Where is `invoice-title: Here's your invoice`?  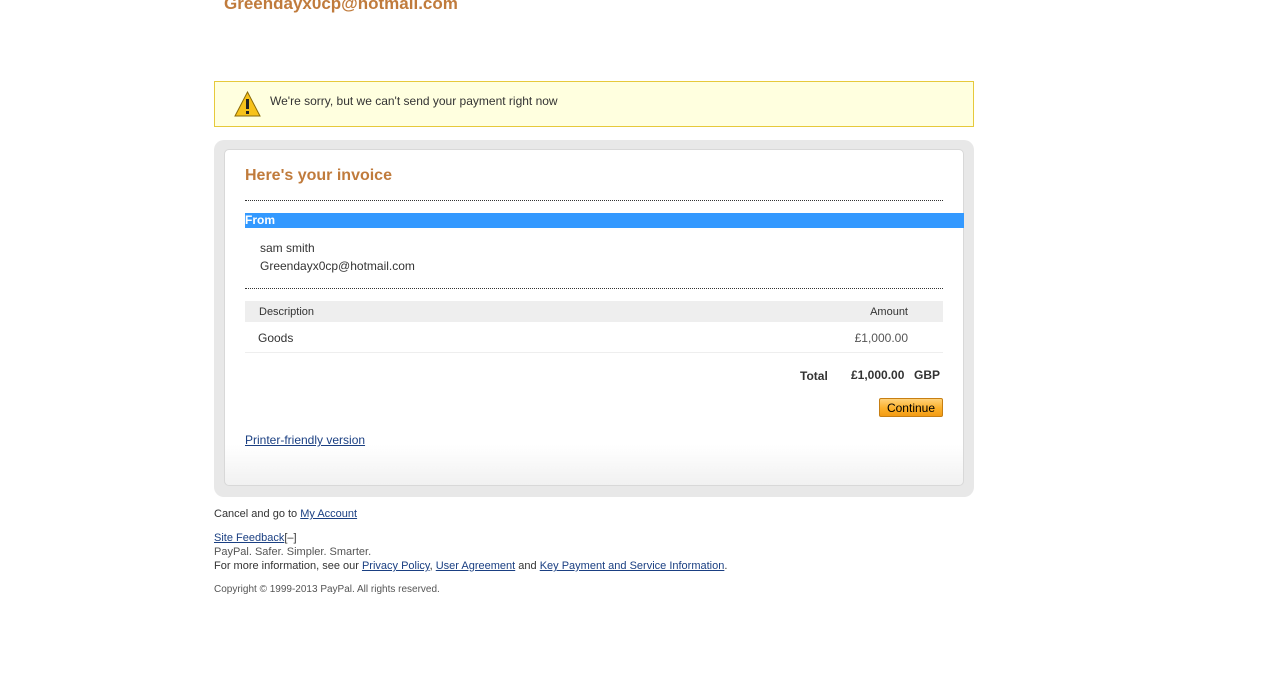 invoice-title: Here's your invoice is located at coordinates (318, 175).